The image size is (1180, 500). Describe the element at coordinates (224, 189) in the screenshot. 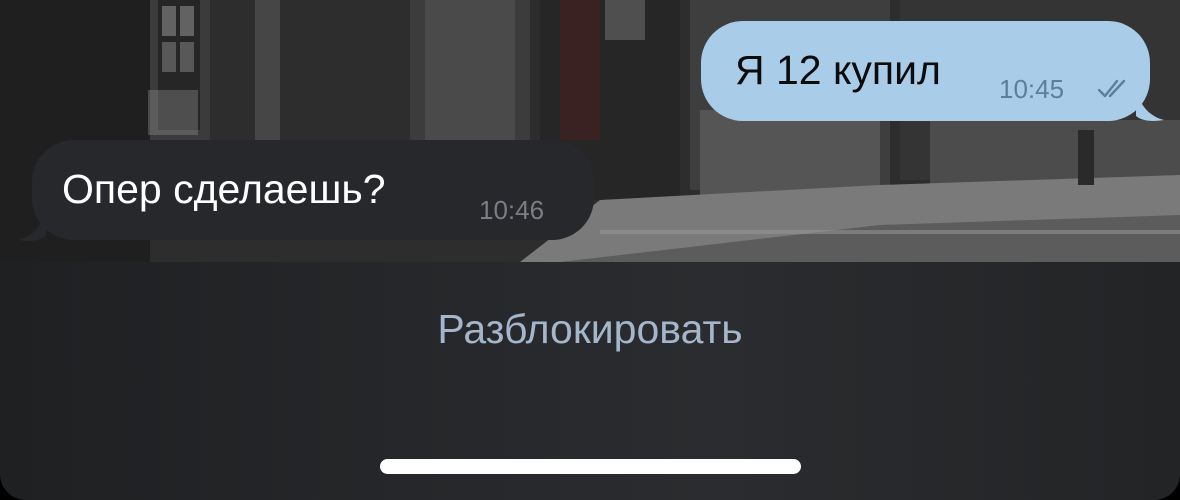

I see `message-text: Опер сделаешь?` at that location.